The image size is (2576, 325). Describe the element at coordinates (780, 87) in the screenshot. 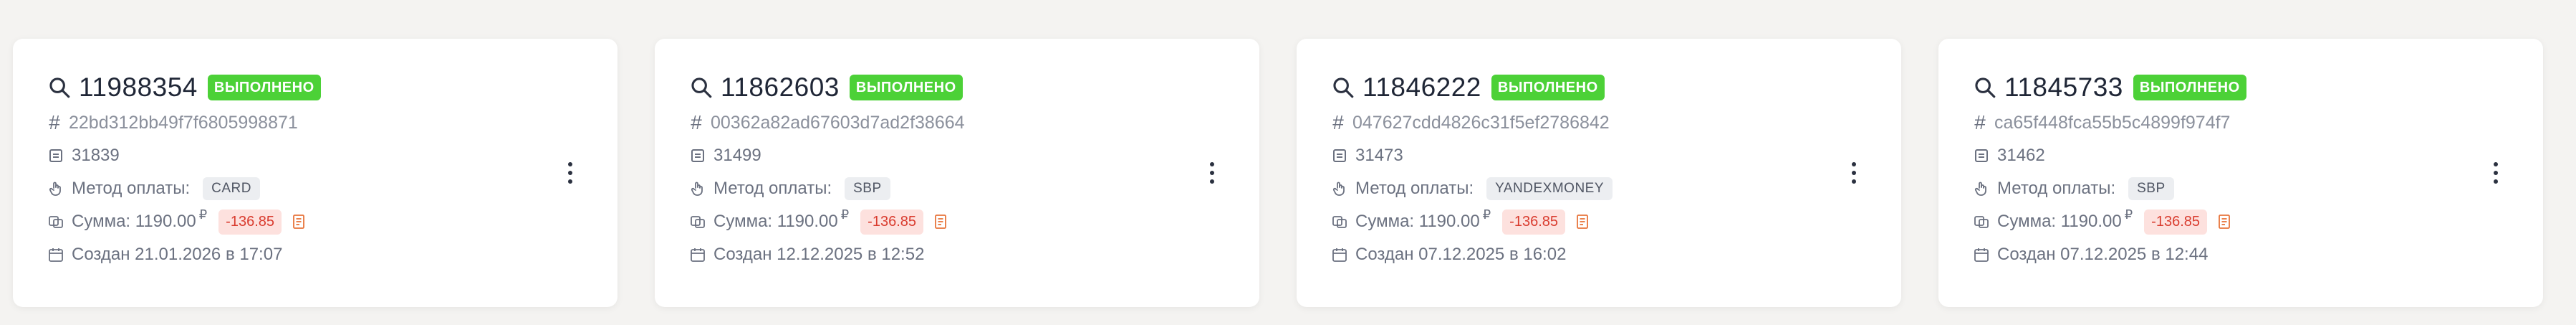

I see `order-number: 11862603` at that location.